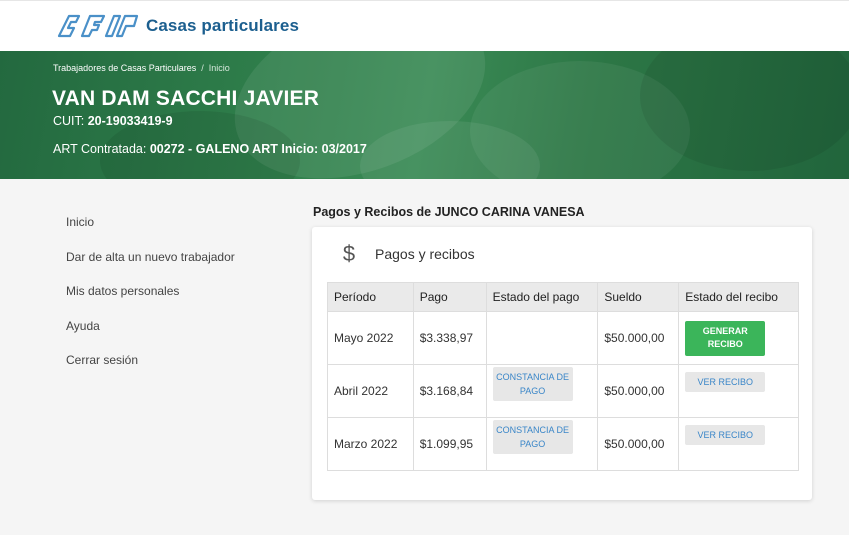  I want to click on cell-estado-recibo: GENERAR RECIBO, so click(738, 338).